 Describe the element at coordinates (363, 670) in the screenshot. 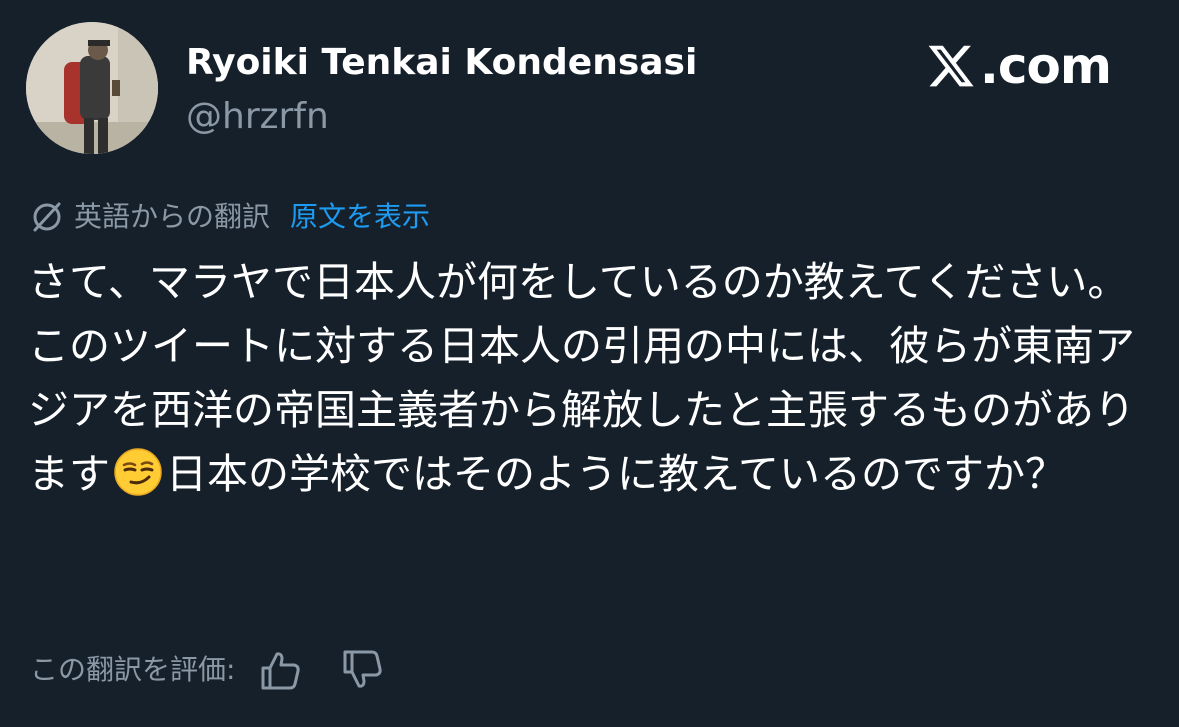

I see `thumbs-down-icon` at that location.